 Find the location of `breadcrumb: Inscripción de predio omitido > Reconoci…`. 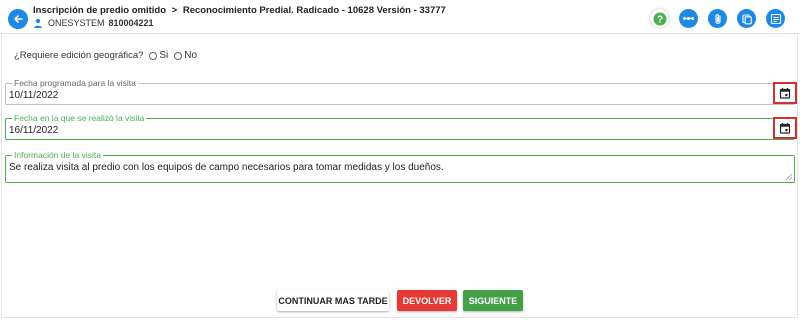

breadcrumb: Inscripción de predio omitido > Reconoci… is located at coordinates (239, 10).